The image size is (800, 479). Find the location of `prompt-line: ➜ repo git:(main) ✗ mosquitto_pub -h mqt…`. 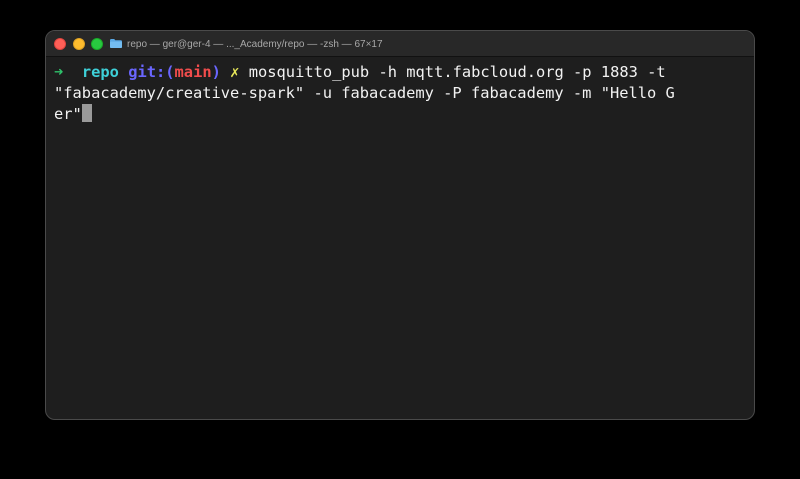

prompt-line: ➜ repo git:(main) ✗ mosquitto_pub -h mqt… is located at coordinates (400, 72).